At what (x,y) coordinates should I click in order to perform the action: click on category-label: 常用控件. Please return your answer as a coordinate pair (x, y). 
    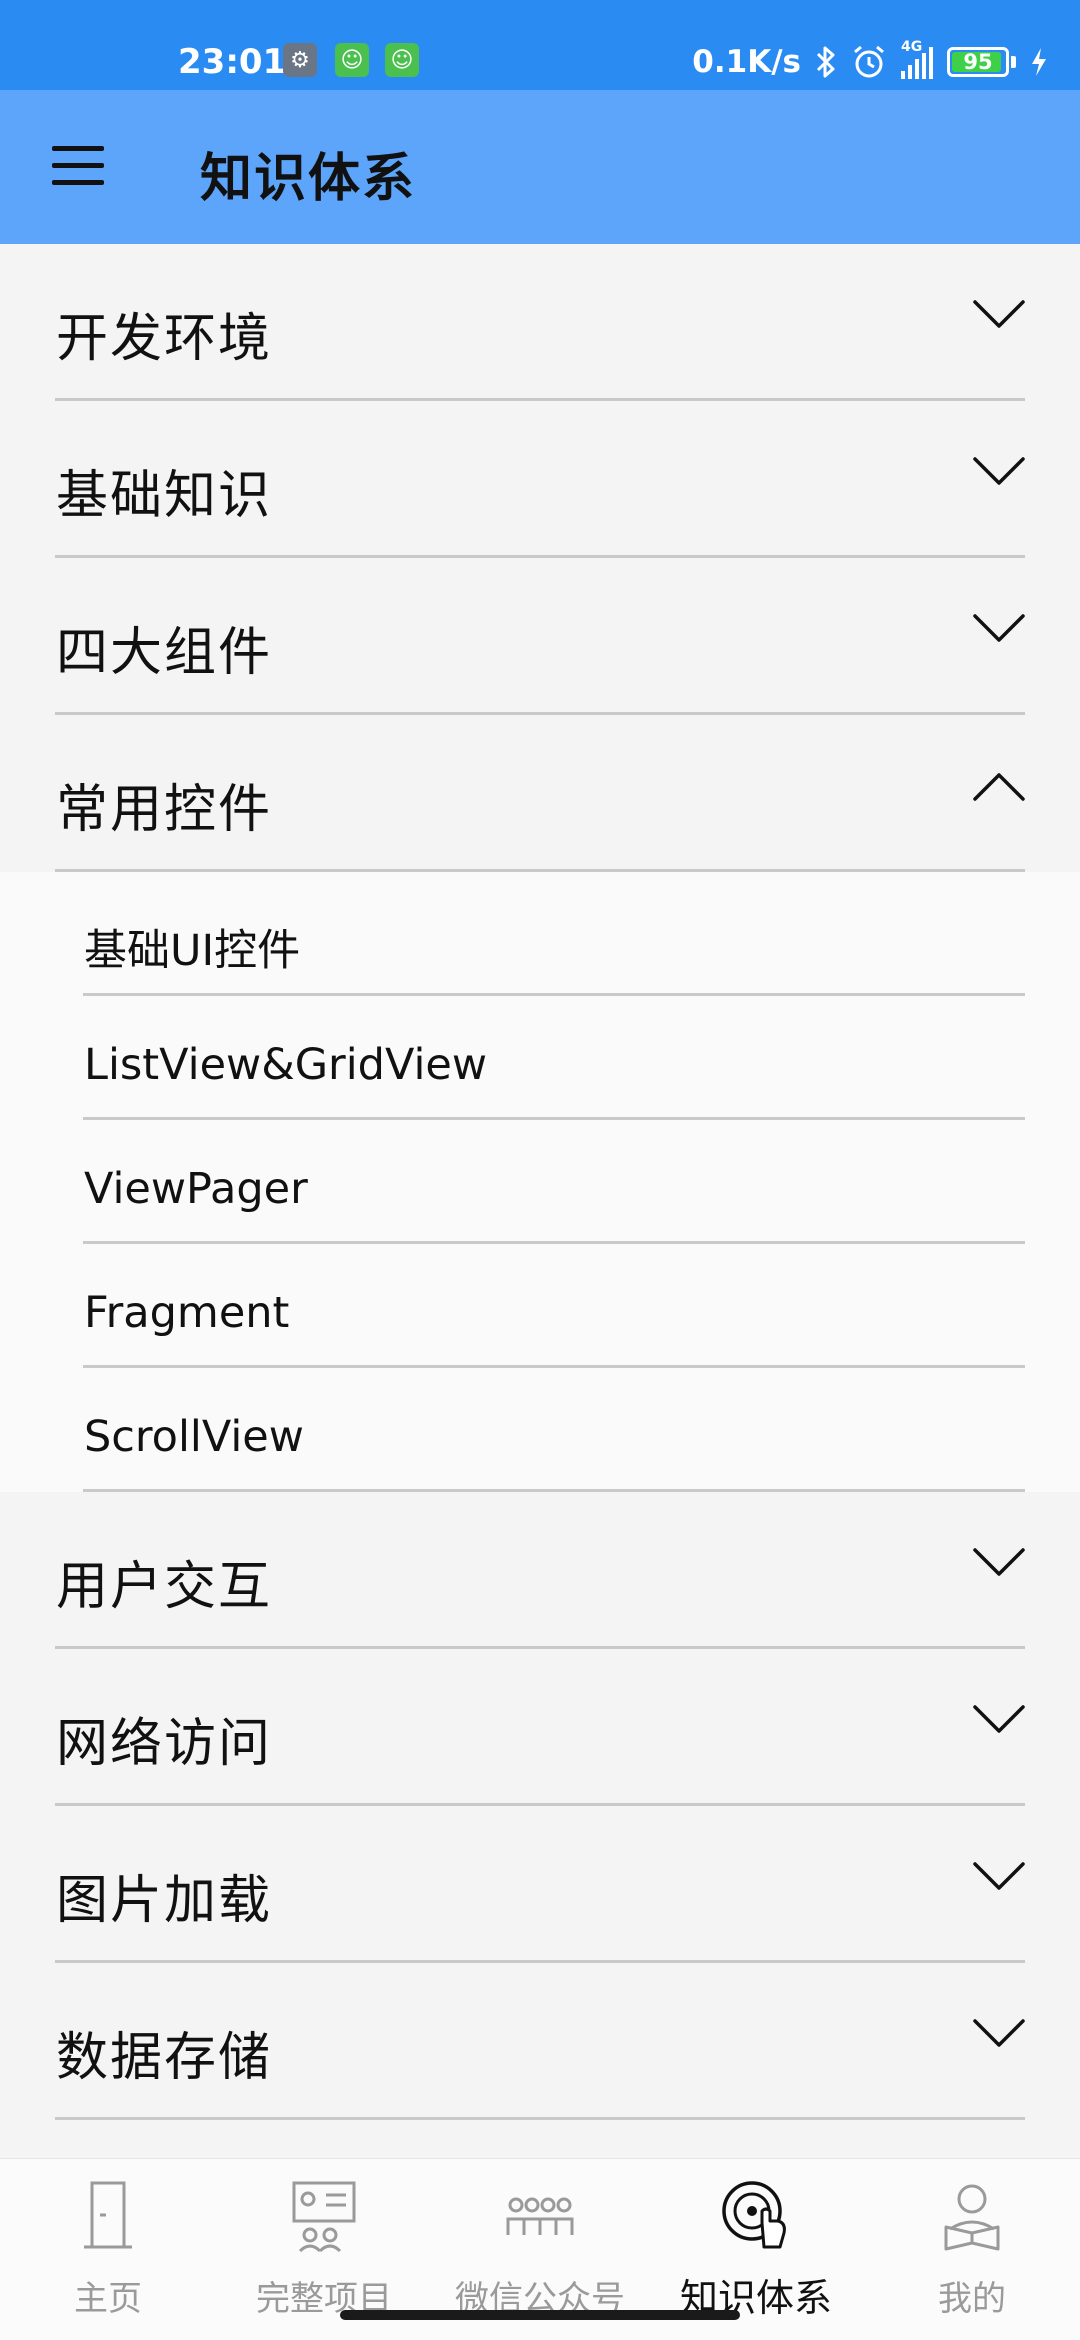
    Looking at the image, I should click on (164, 810).